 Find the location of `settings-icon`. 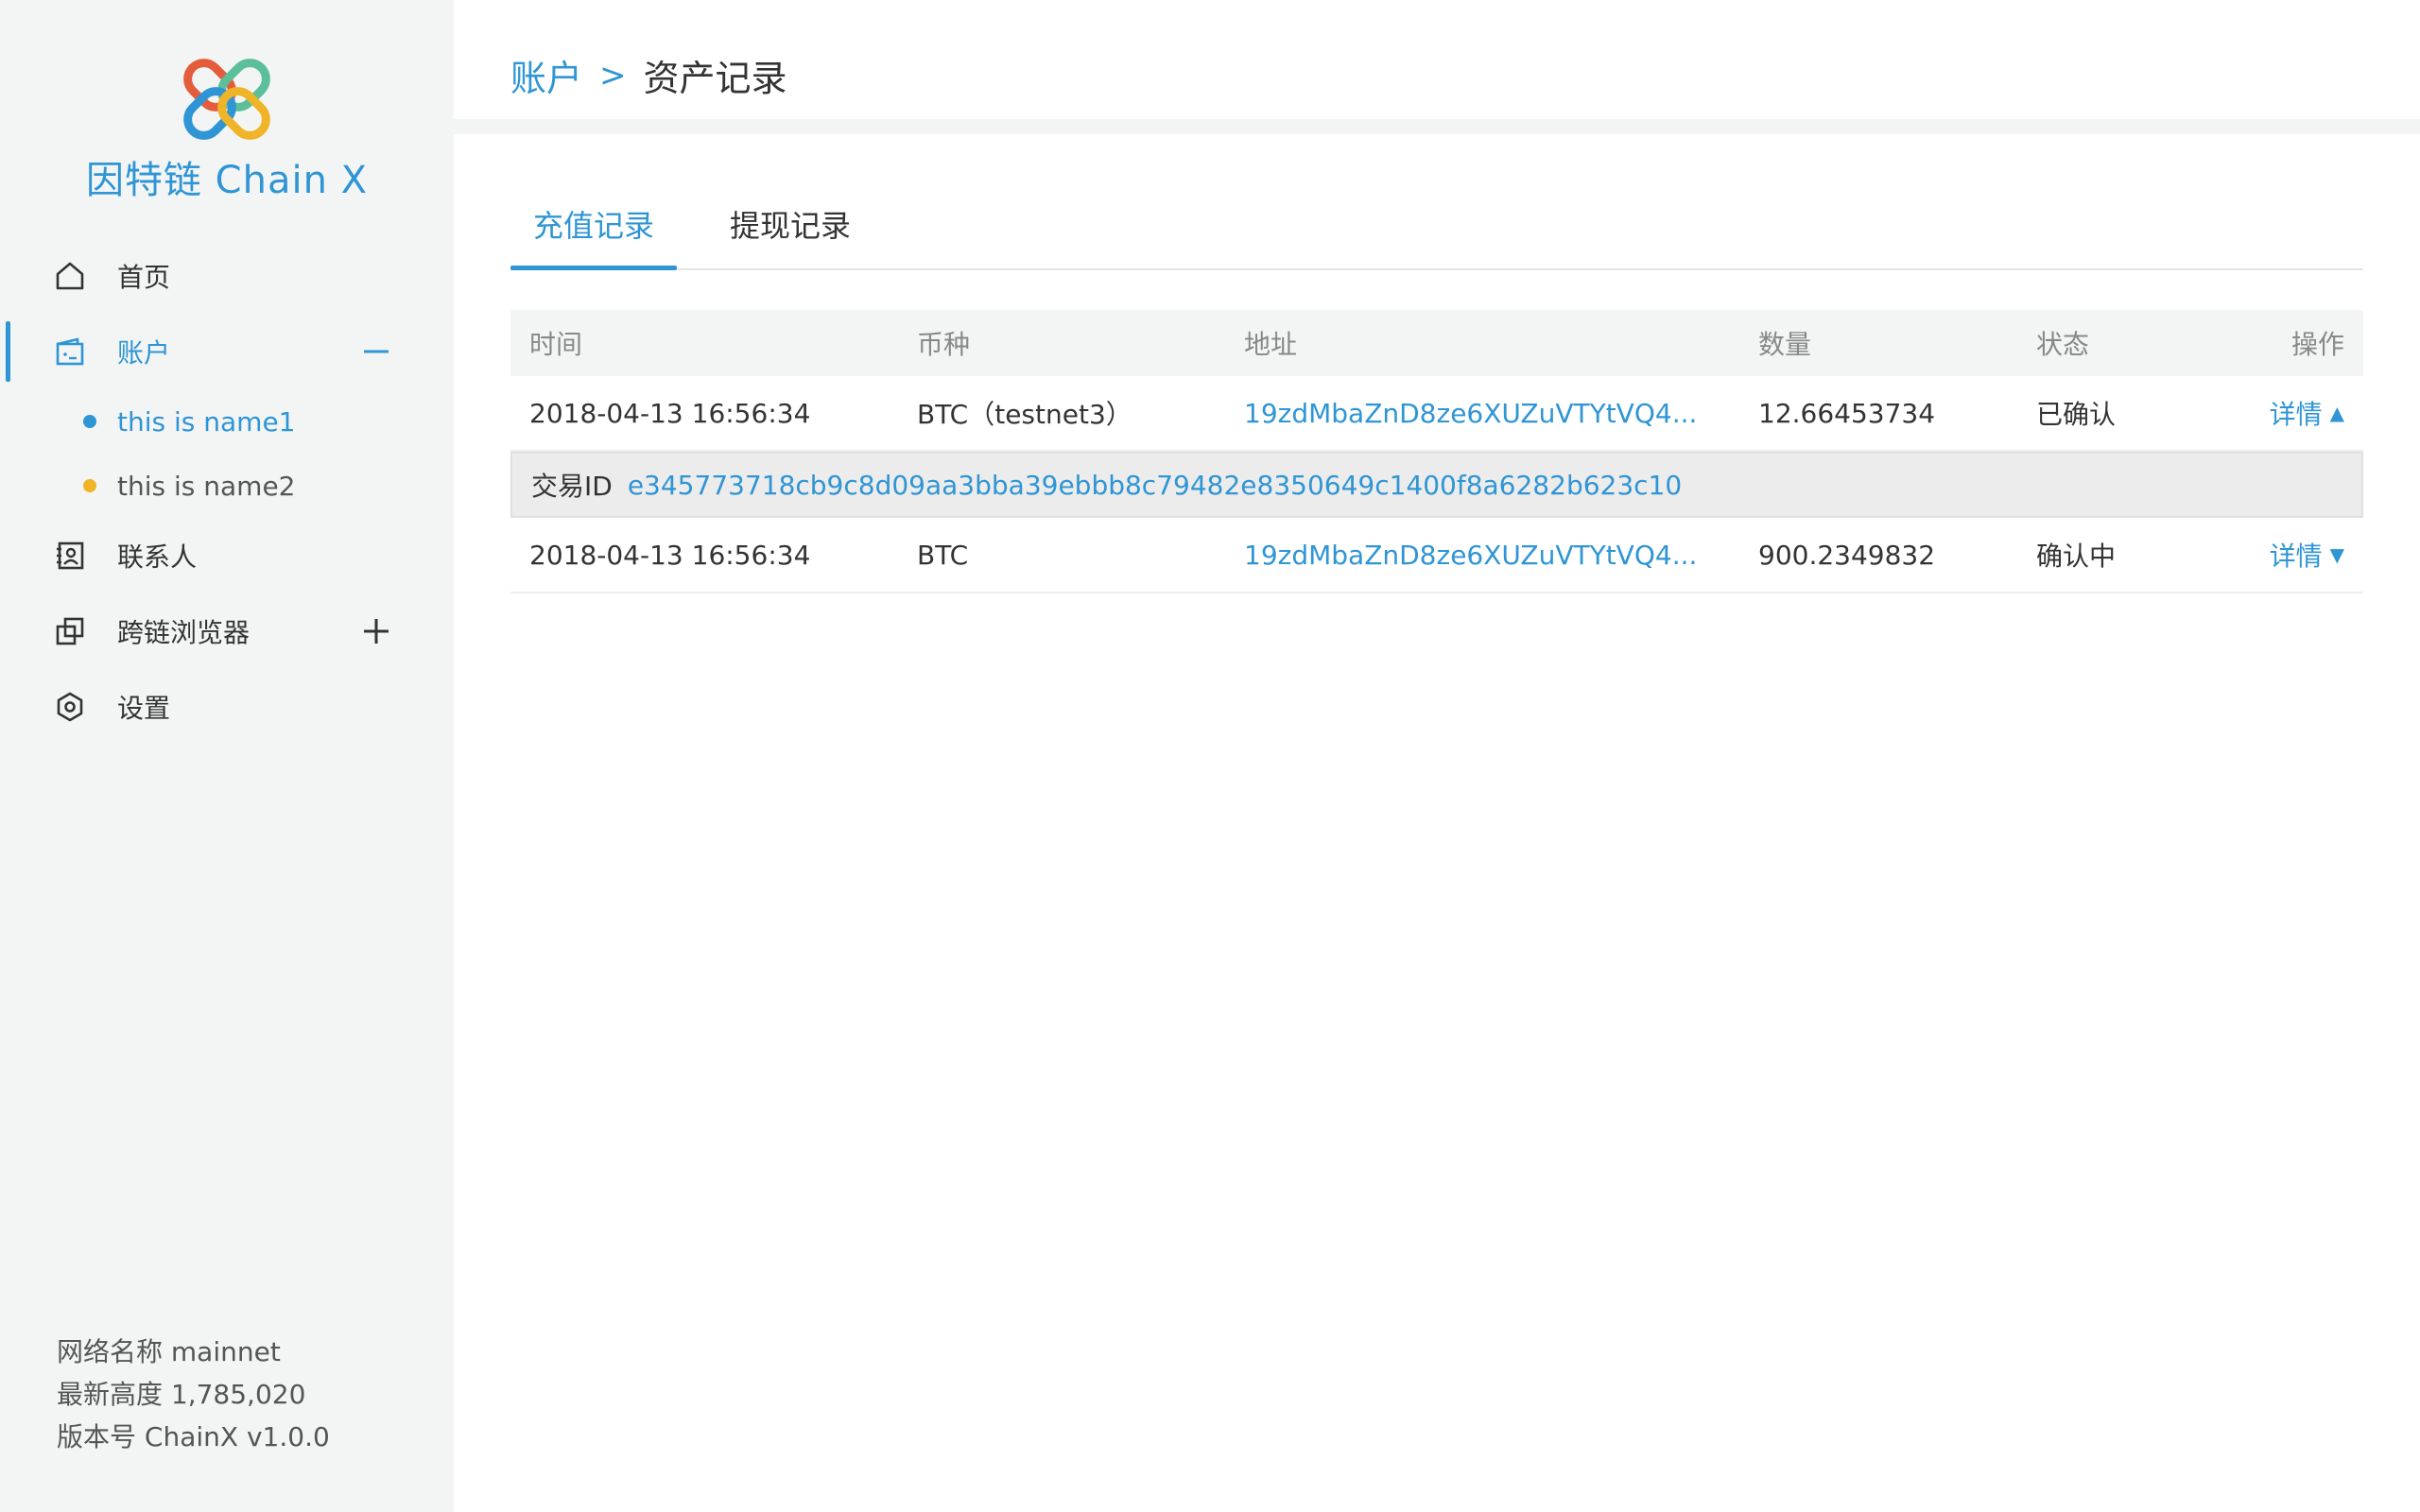

settings-icon is located at coordinates (70, 707).